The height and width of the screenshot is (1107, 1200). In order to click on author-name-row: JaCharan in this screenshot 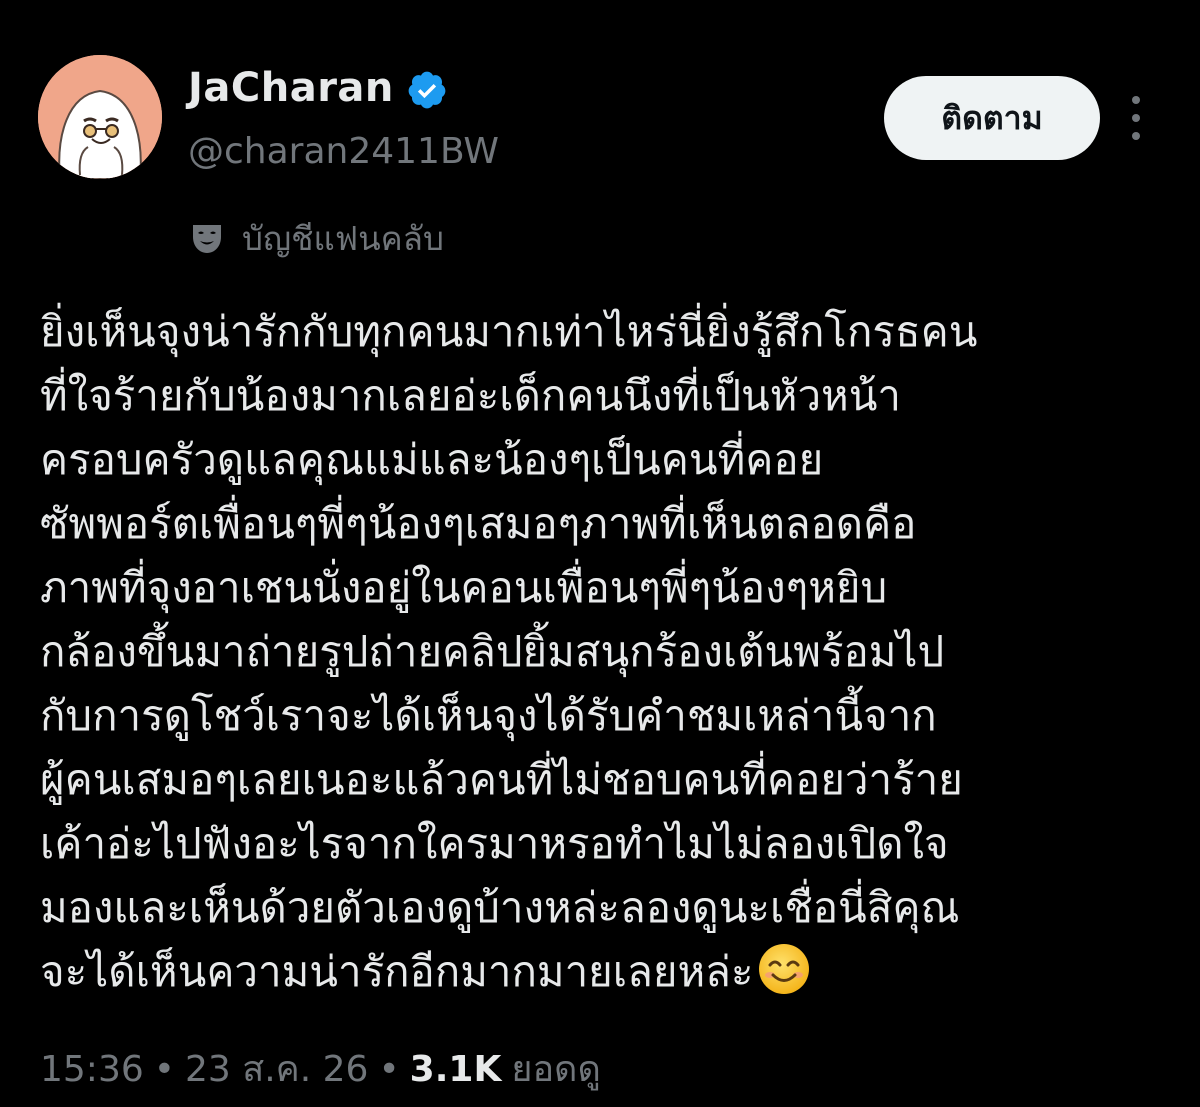, I will do `click(318, 88)`.